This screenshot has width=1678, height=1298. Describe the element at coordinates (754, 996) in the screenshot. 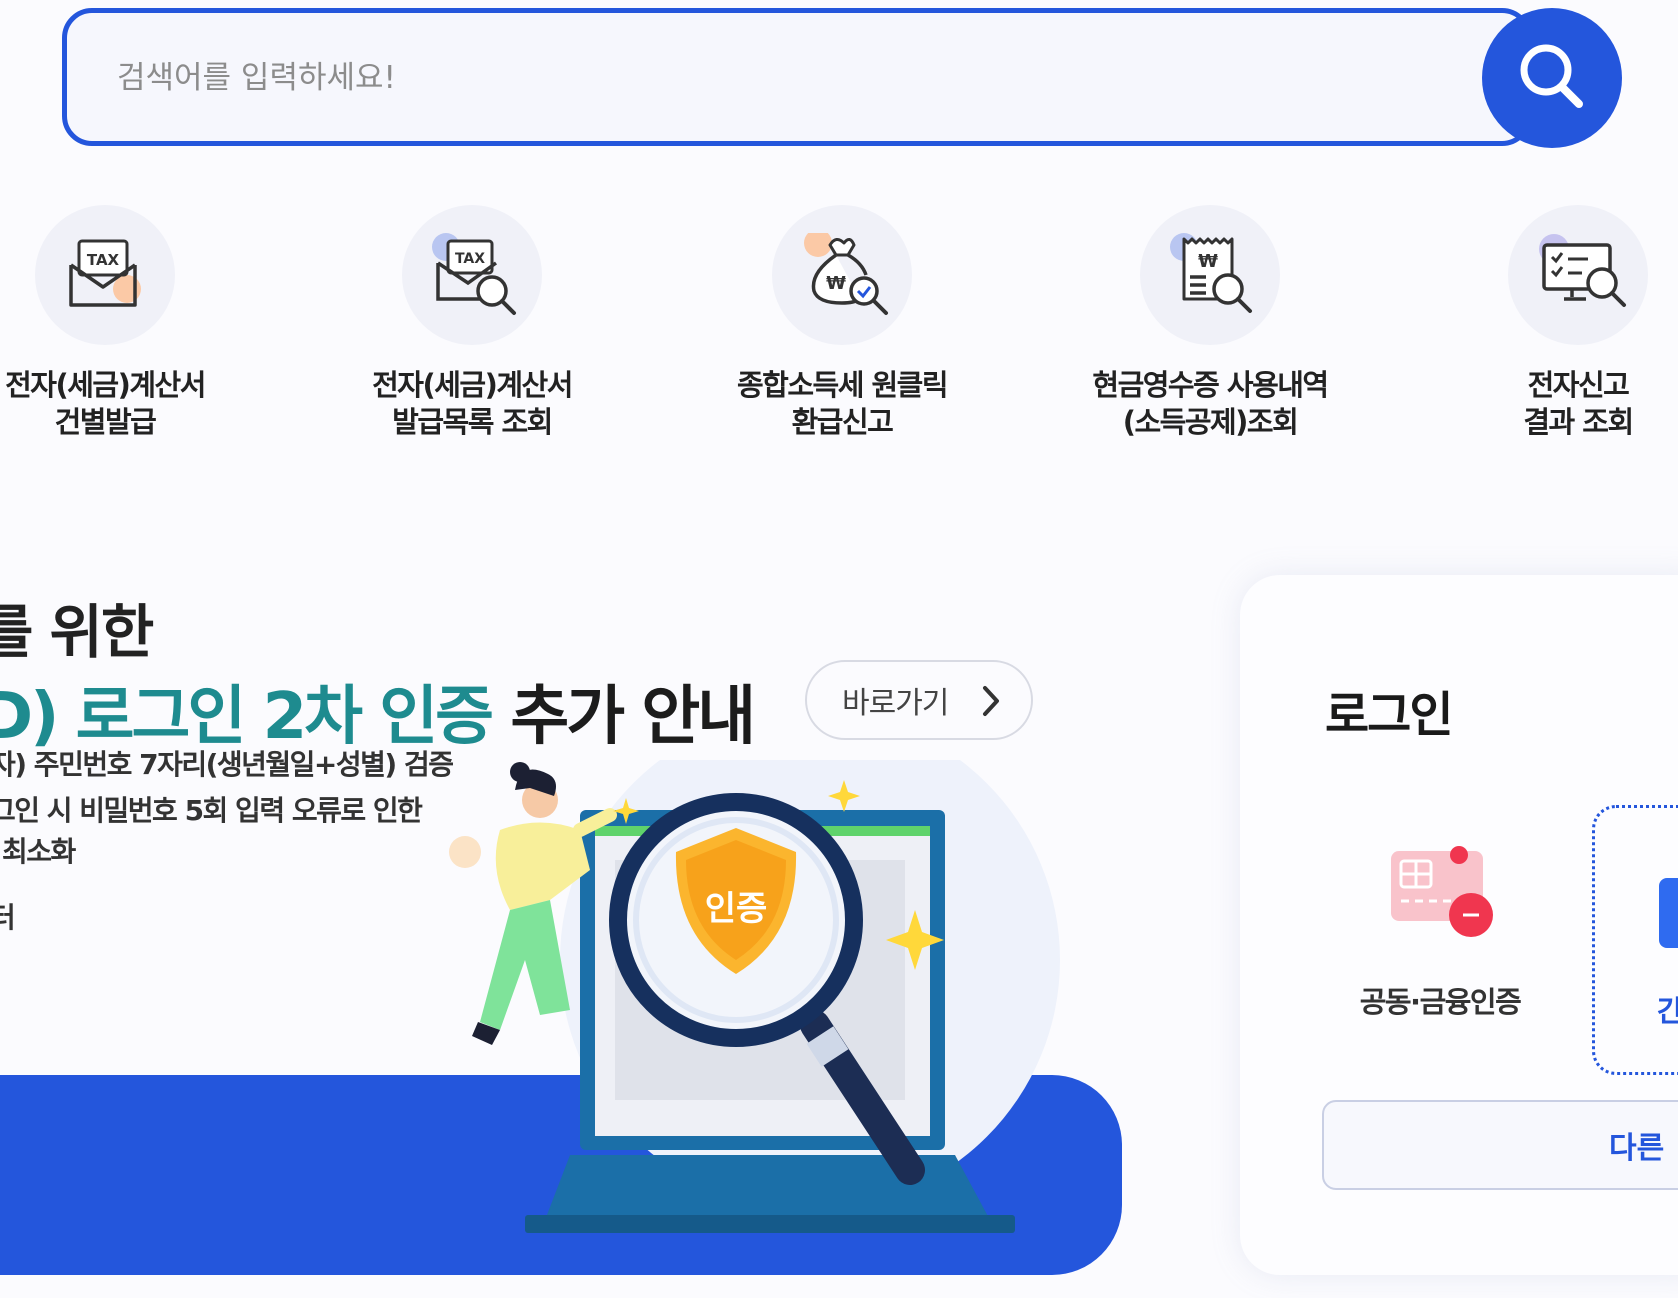

I see `authentication-illustration: 인증` at that location.